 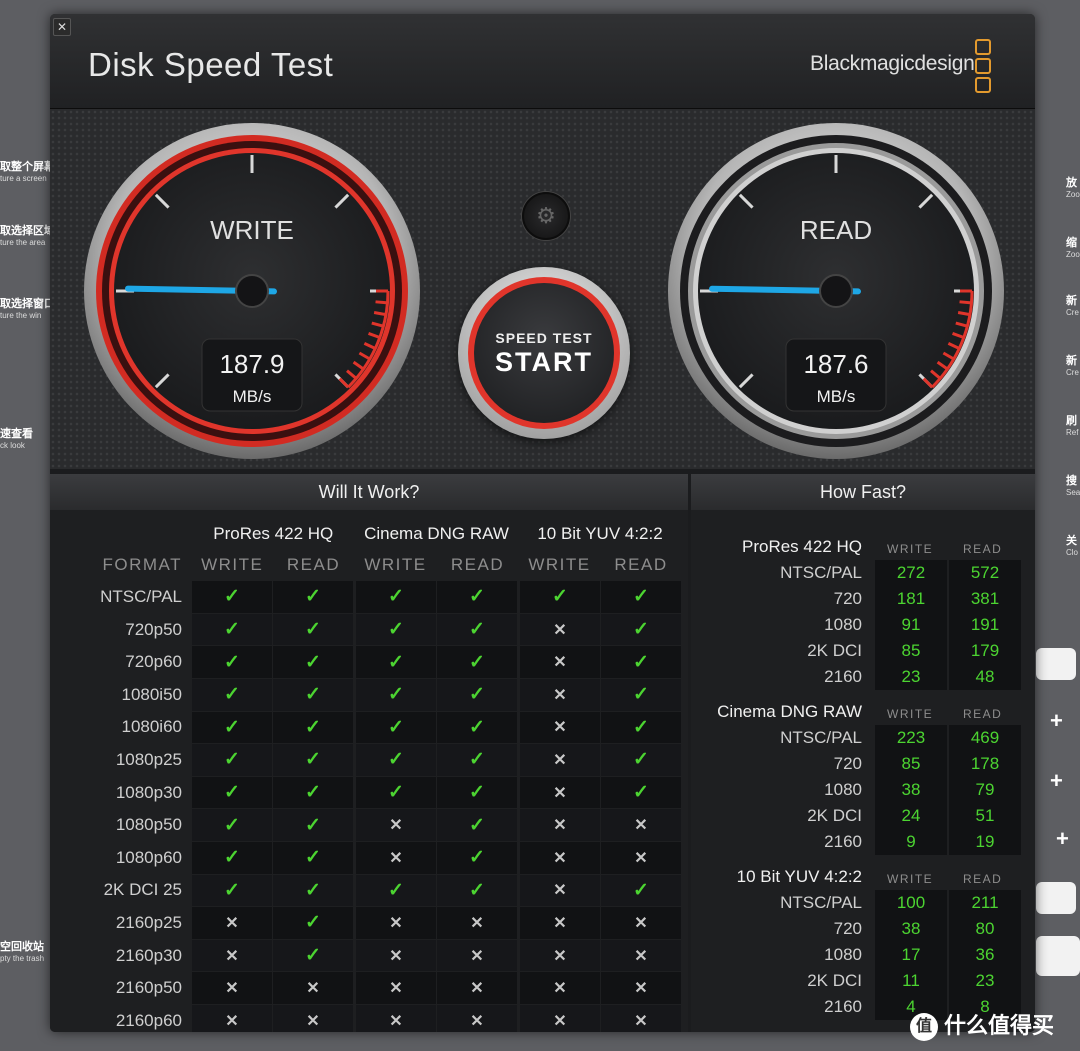 I want to click on menu-item-label: 刷, so click(x=1071, y=421).